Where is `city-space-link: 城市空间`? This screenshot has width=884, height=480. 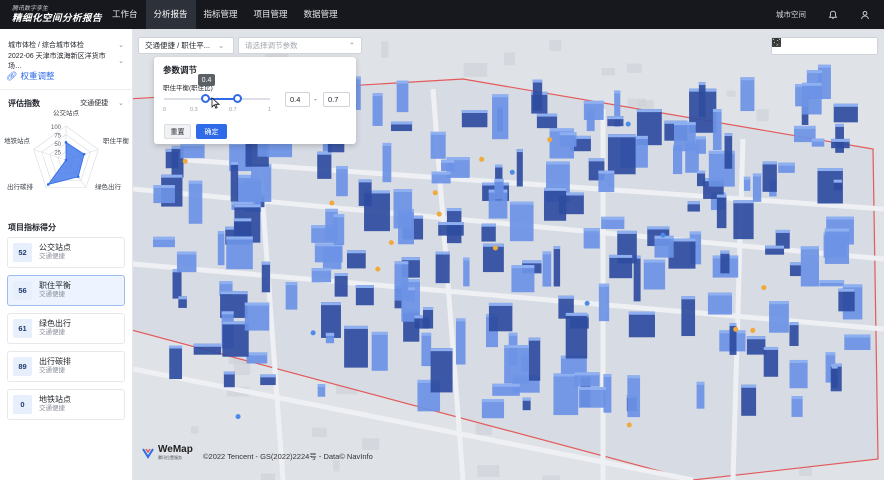 city-space-link: 城市空间 is located at coordinates (791, 14).